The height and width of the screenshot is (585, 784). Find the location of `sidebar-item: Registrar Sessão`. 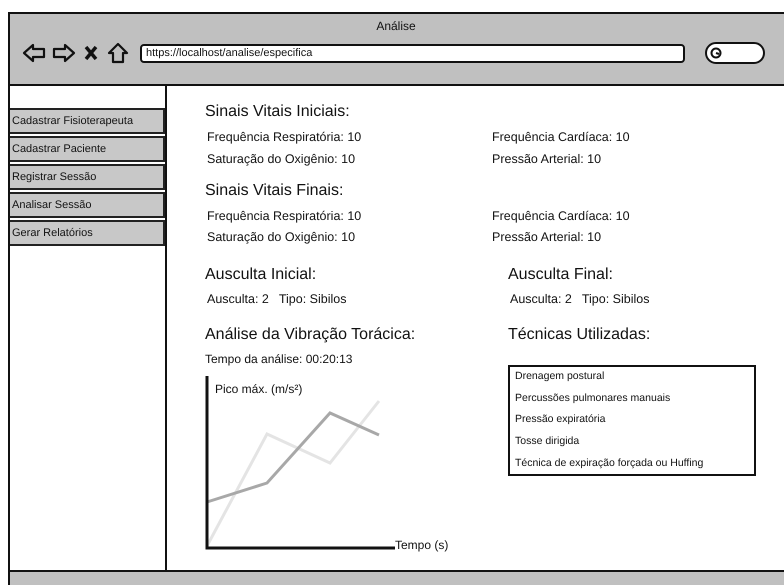

sidebar-item: Registrar Sessão is located at coordinates (87, 177).